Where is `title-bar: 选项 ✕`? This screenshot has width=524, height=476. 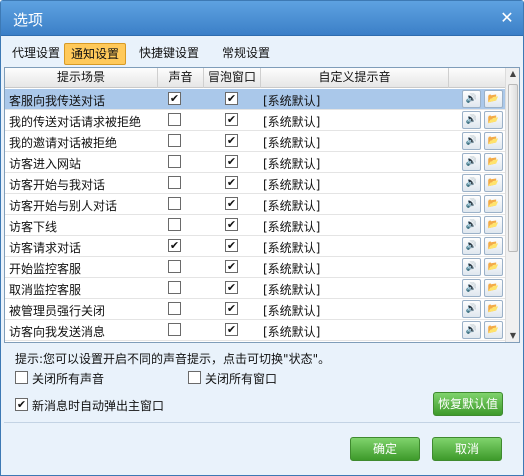 title-bar: 选项 ✕ is located at coordinates (262, 18).